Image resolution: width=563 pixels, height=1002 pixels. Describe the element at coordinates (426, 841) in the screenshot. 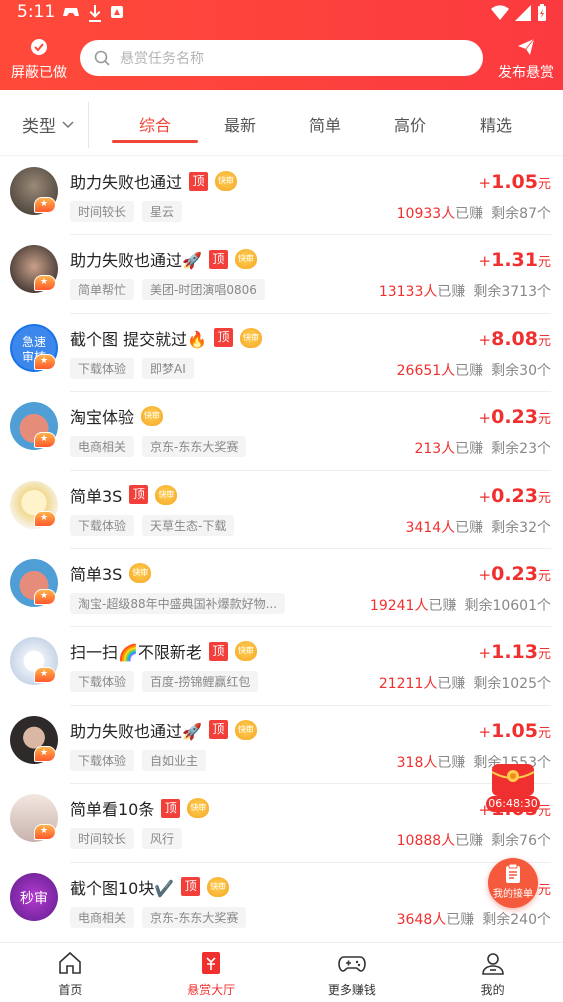

I see `earned-count: 10888人` at that location.